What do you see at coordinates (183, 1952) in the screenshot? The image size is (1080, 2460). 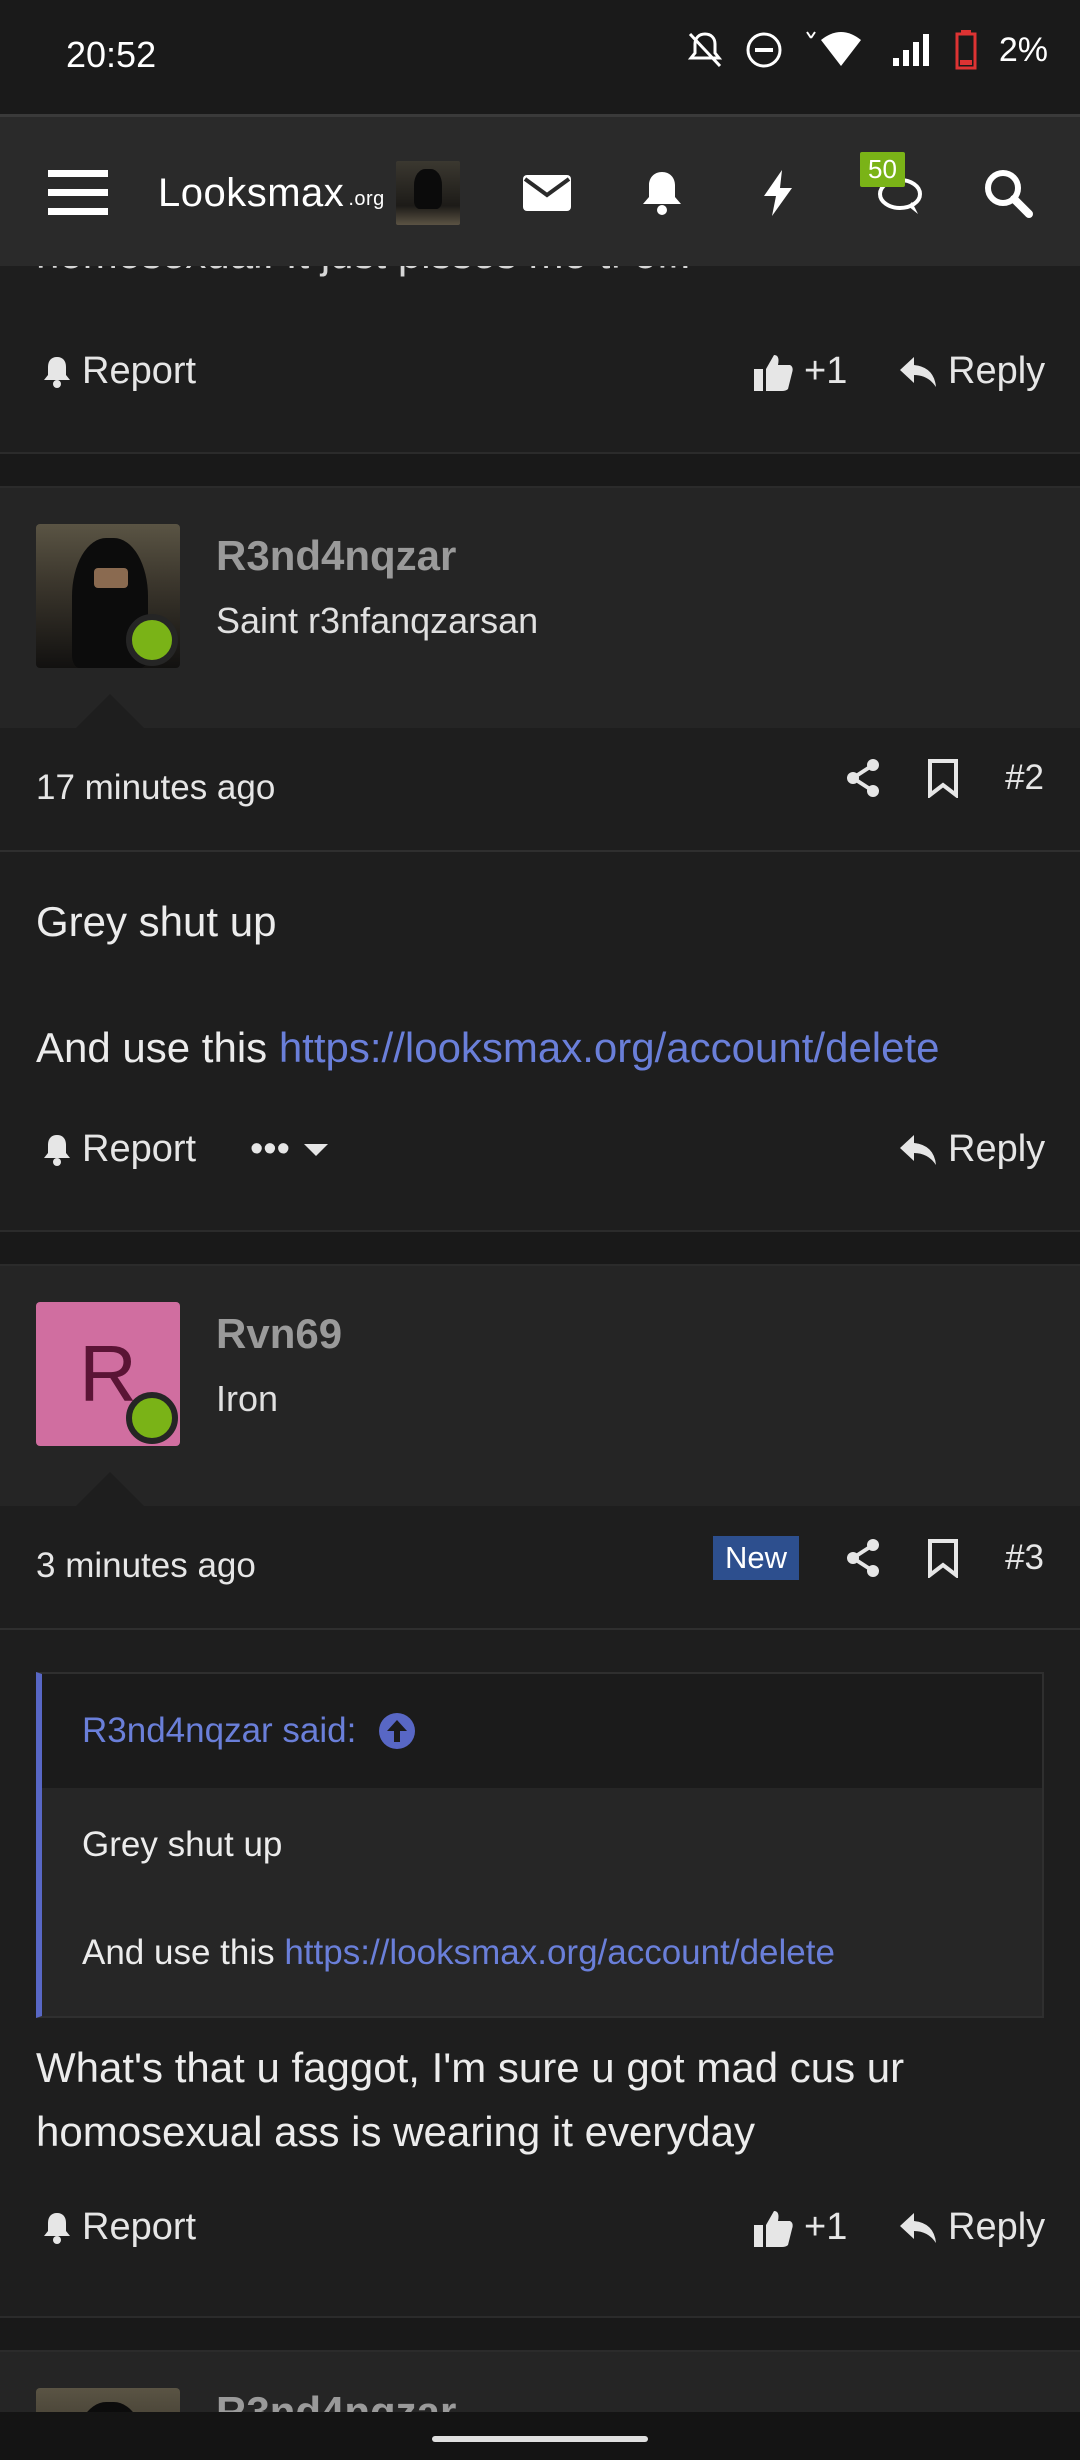 I see `quote-text: And use this` at bounding box center [183, 1952].